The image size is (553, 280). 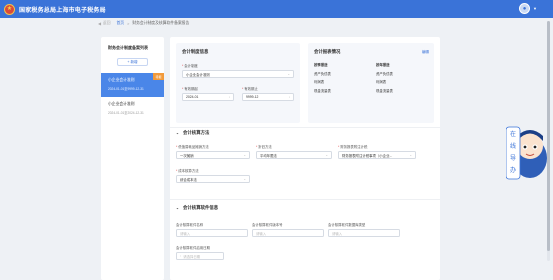 What do you see at coordinates (208, 97) in the screenshot?
I see `valid-from-picker: 2024-01 ▫` at bounding box center [208, 97].